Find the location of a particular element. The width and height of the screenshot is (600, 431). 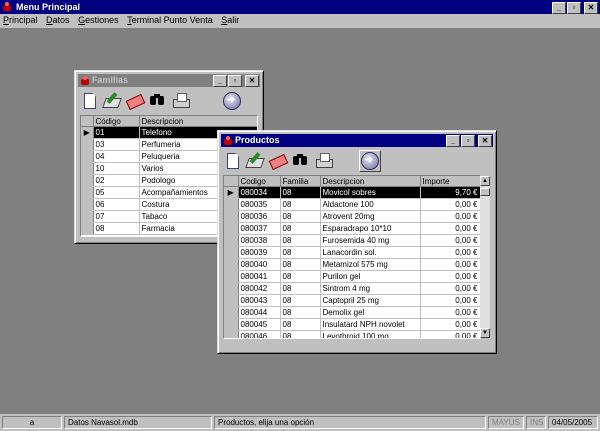

menu-principal: Principal is located at coordinates (20, 19).